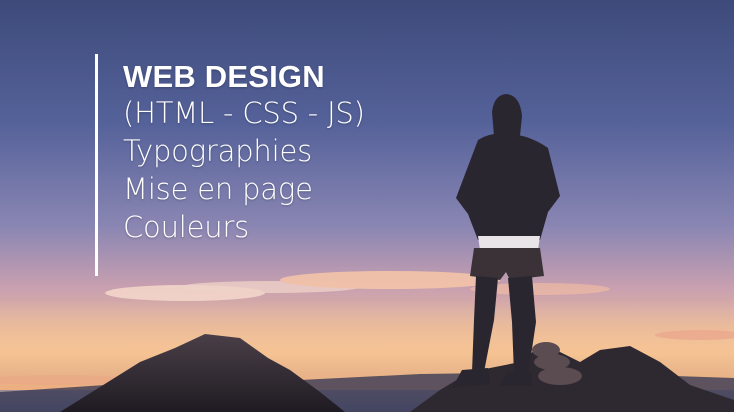  What do you see at coordinates (218, 151) in the screenshot?
I see `headline-line-typography: Typographies` at bounding box center [218, 151].